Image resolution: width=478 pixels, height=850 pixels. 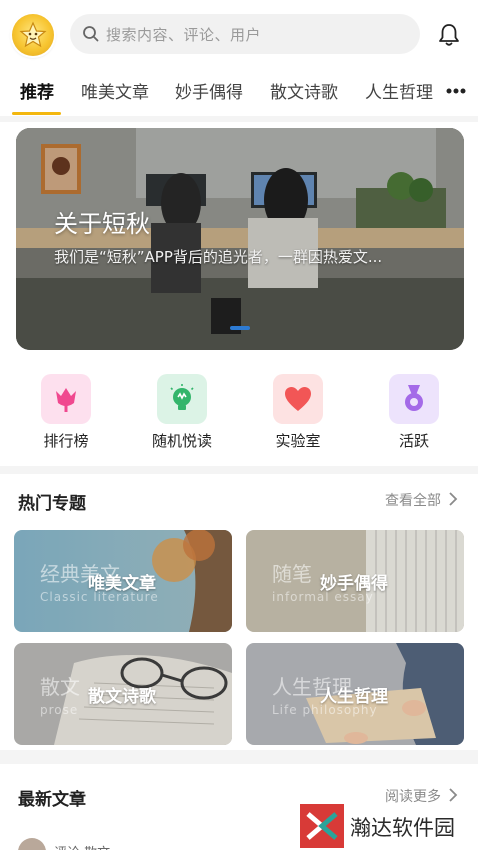 I want to click on search-bar: 搜索内容、评论、用户, so click(x=245, y=34).